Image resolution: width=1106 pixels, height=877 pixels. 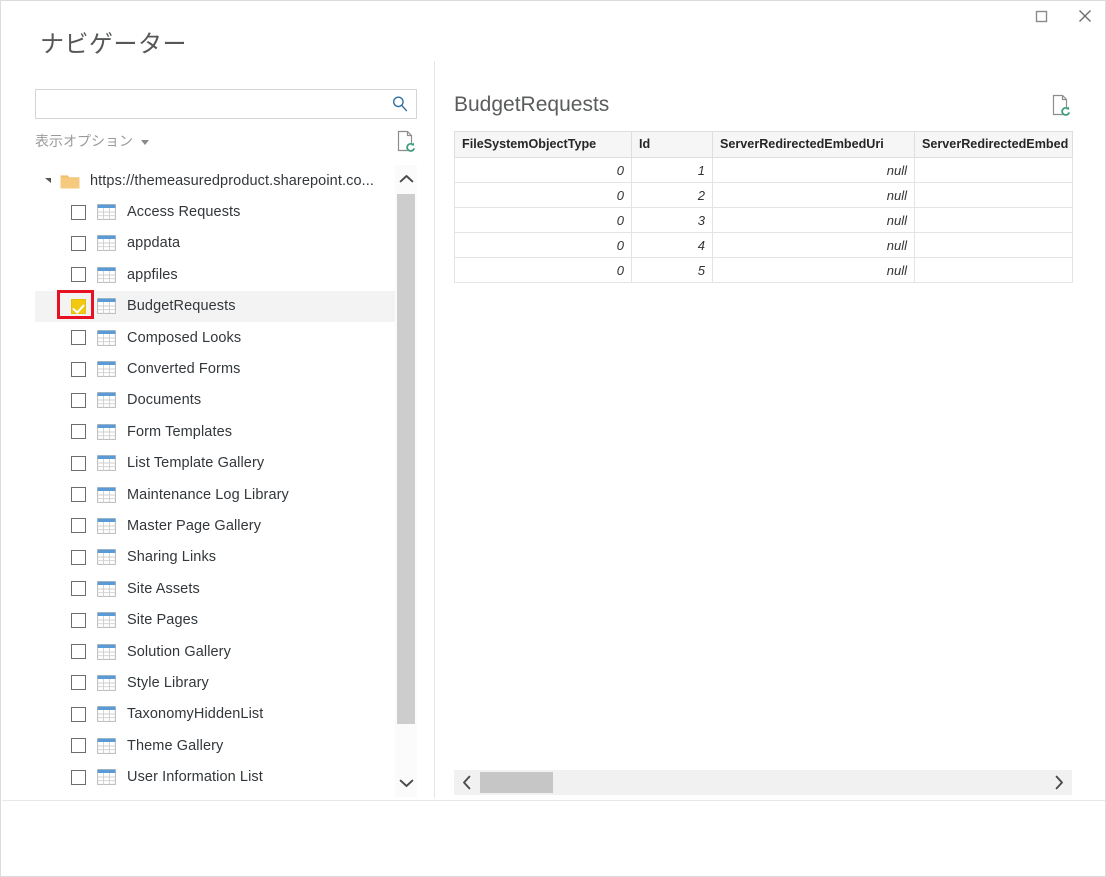 I want to click on tree-item-theme-gallery: Theme Gallery, so click(x=215, y=745).